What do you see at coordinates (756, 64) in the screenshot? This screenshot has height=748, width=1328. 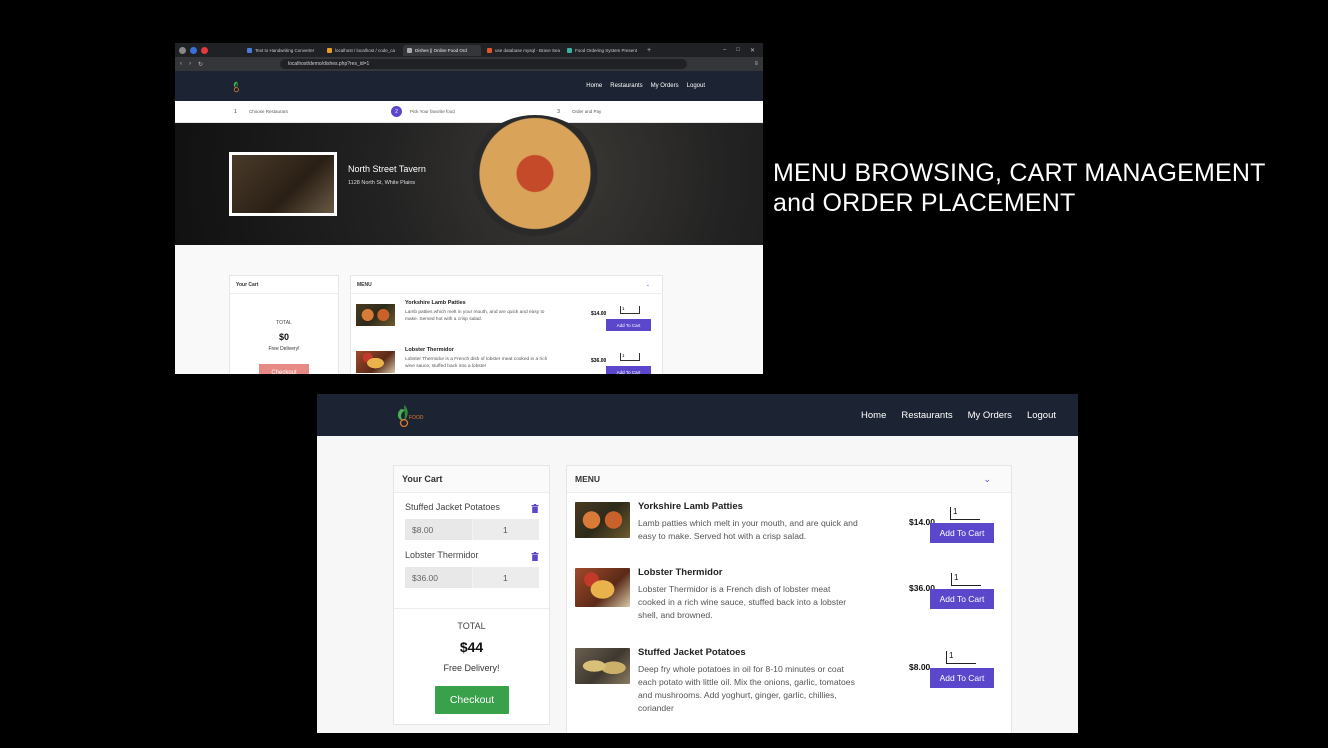 I see `menu-icon: ≡` at bounding box center [756, 64].